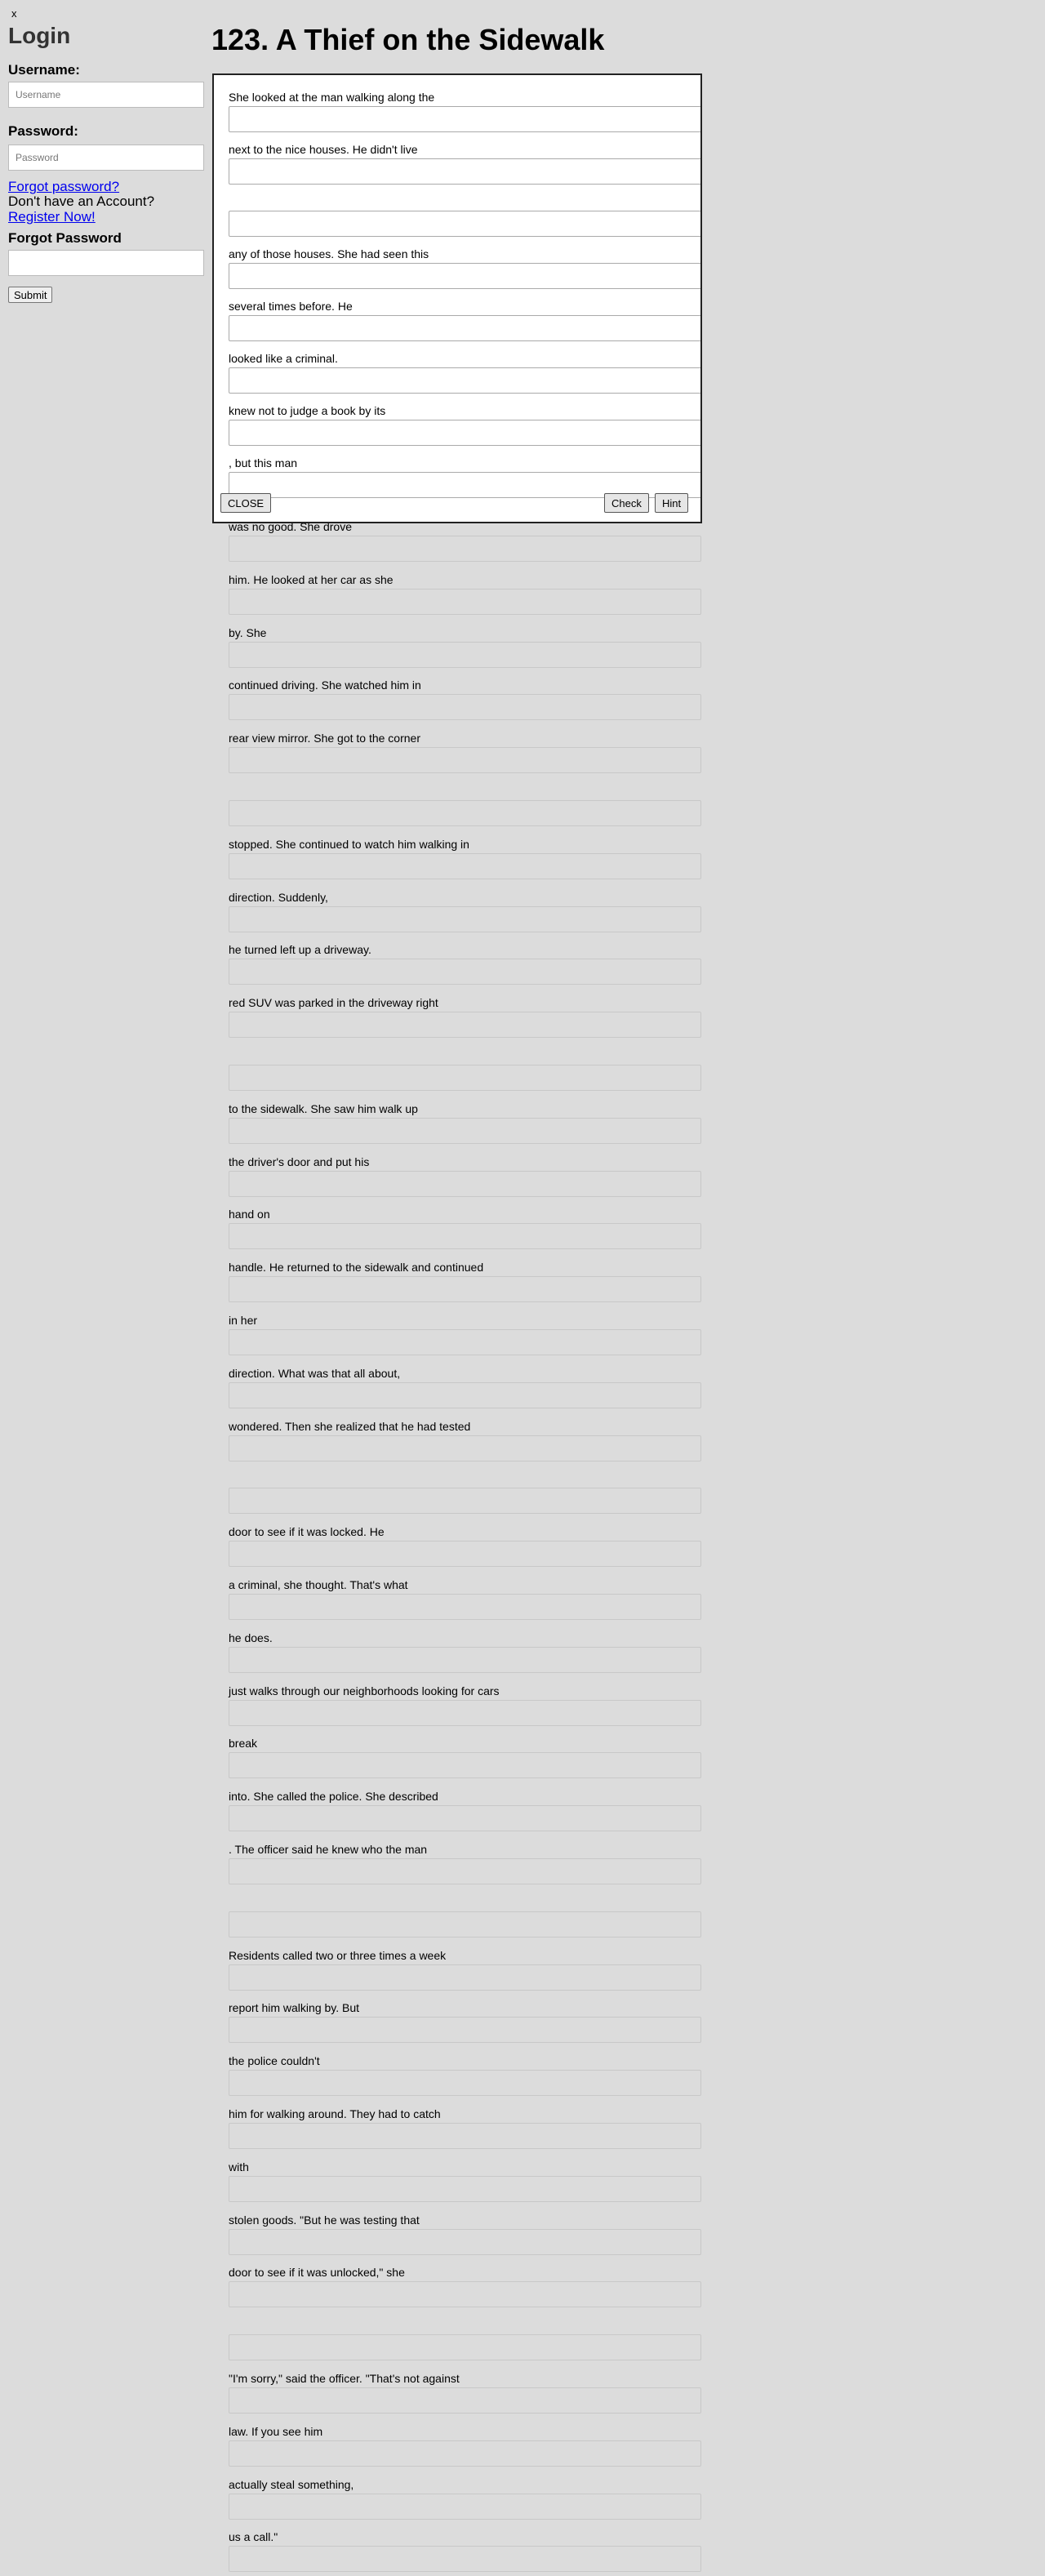 The height and width of the screenshot is (2576, 1045). I want to click on story-segment: hand on, so click(466, 1228).